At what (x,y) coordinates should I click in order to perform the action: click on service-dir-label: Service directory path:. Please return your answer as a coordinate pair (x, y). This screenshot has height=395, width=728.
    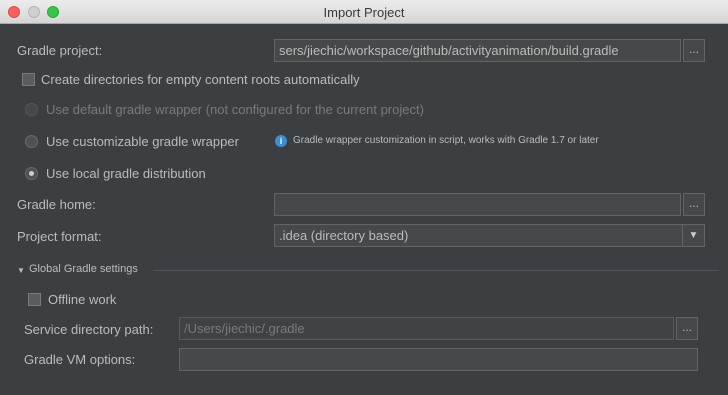
    Looking at the image, I should click on (89, 329).